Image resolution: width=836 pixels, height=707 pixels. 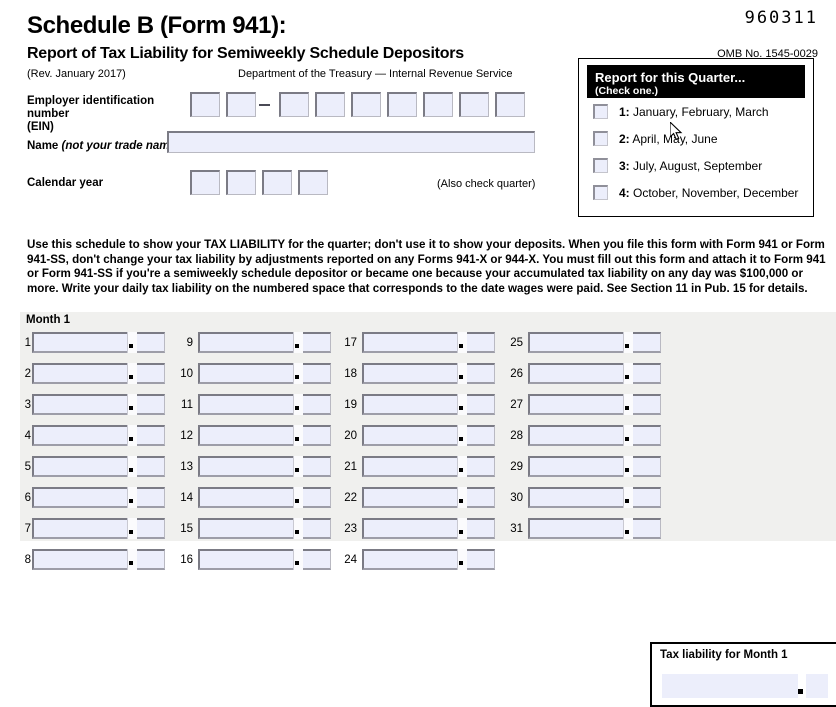 What do you see at coordinates (351, 142) in the screenshot?
I see `name-input` at bounding box center [351, 142].